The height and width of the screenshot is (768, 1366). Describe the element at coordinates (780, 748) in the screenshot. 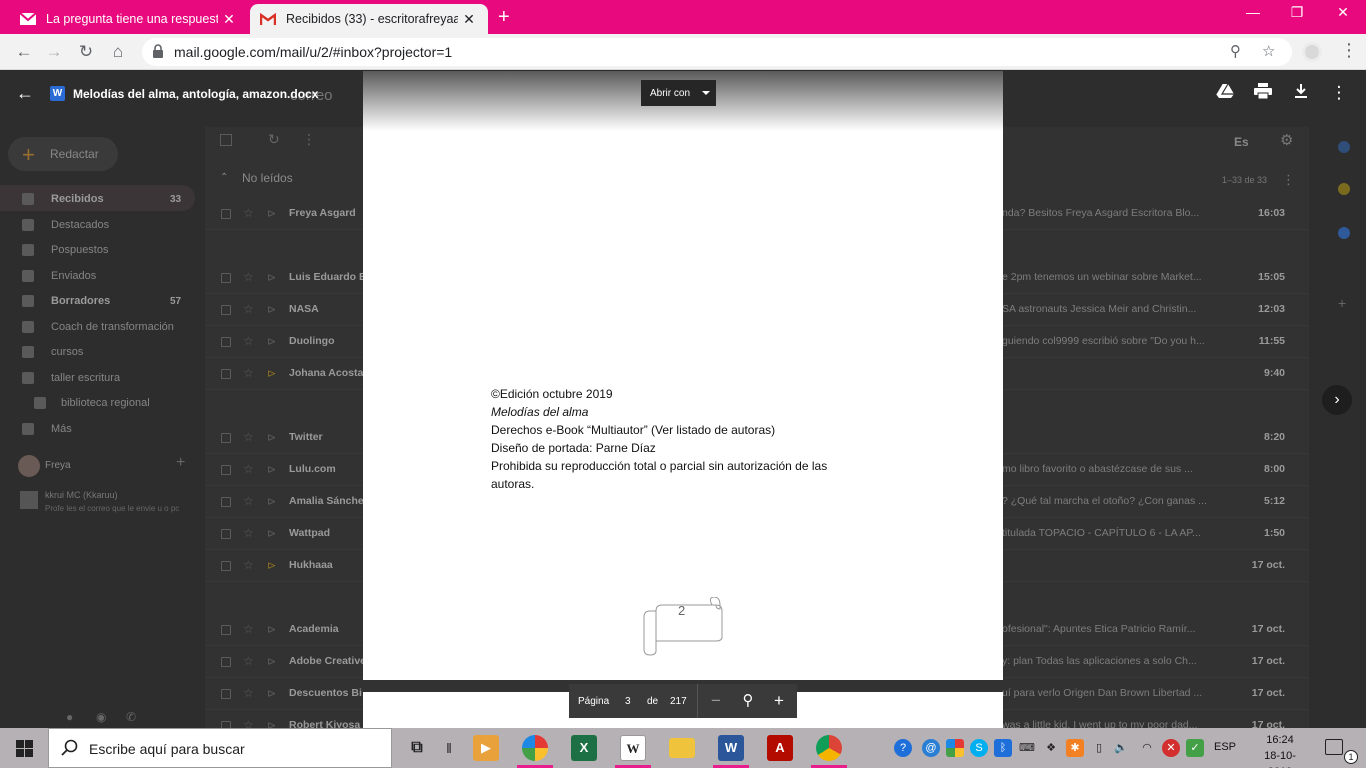

I see `acrobat-icon: A` at that location.